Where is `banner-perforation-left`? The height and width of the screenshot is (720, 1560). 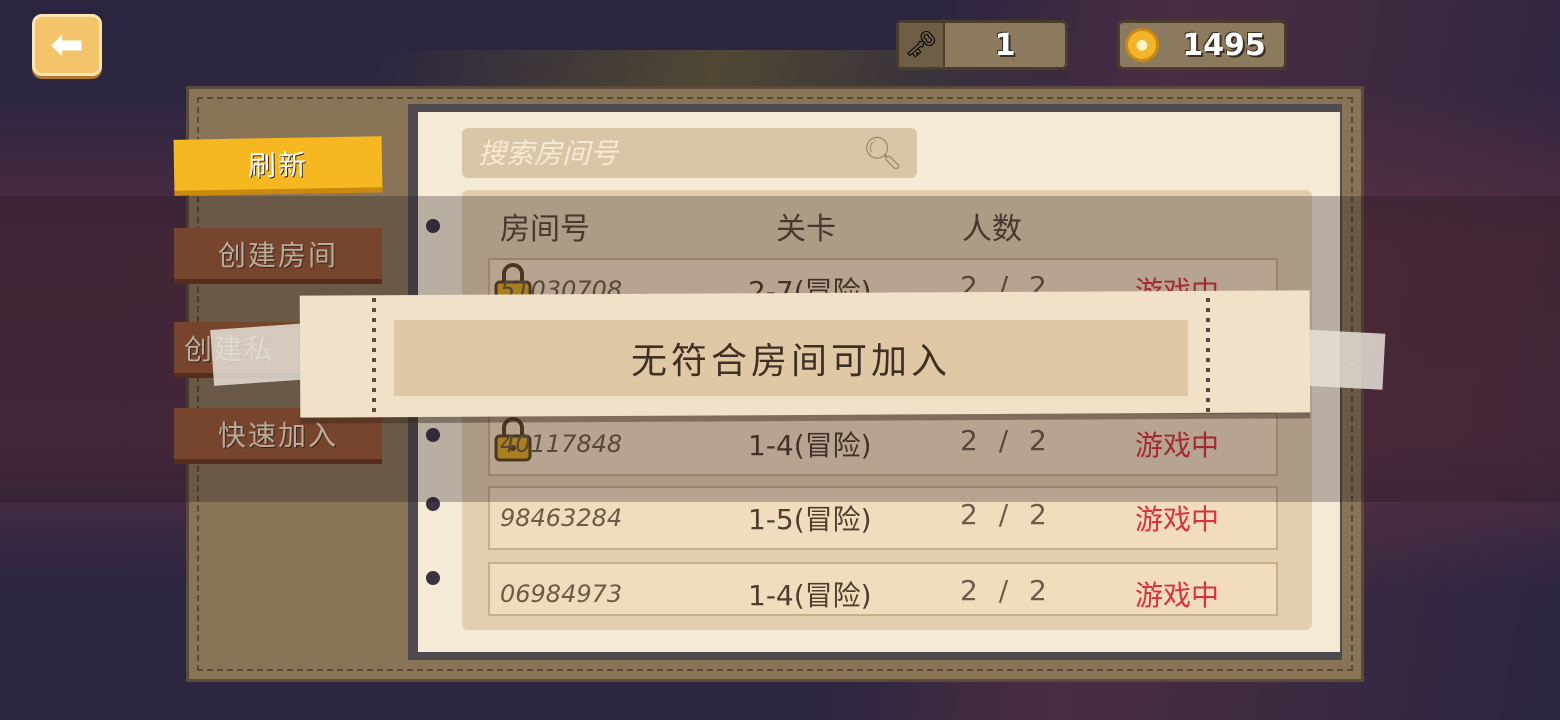 banner-perforation-left is located at coordinates (374, 356).